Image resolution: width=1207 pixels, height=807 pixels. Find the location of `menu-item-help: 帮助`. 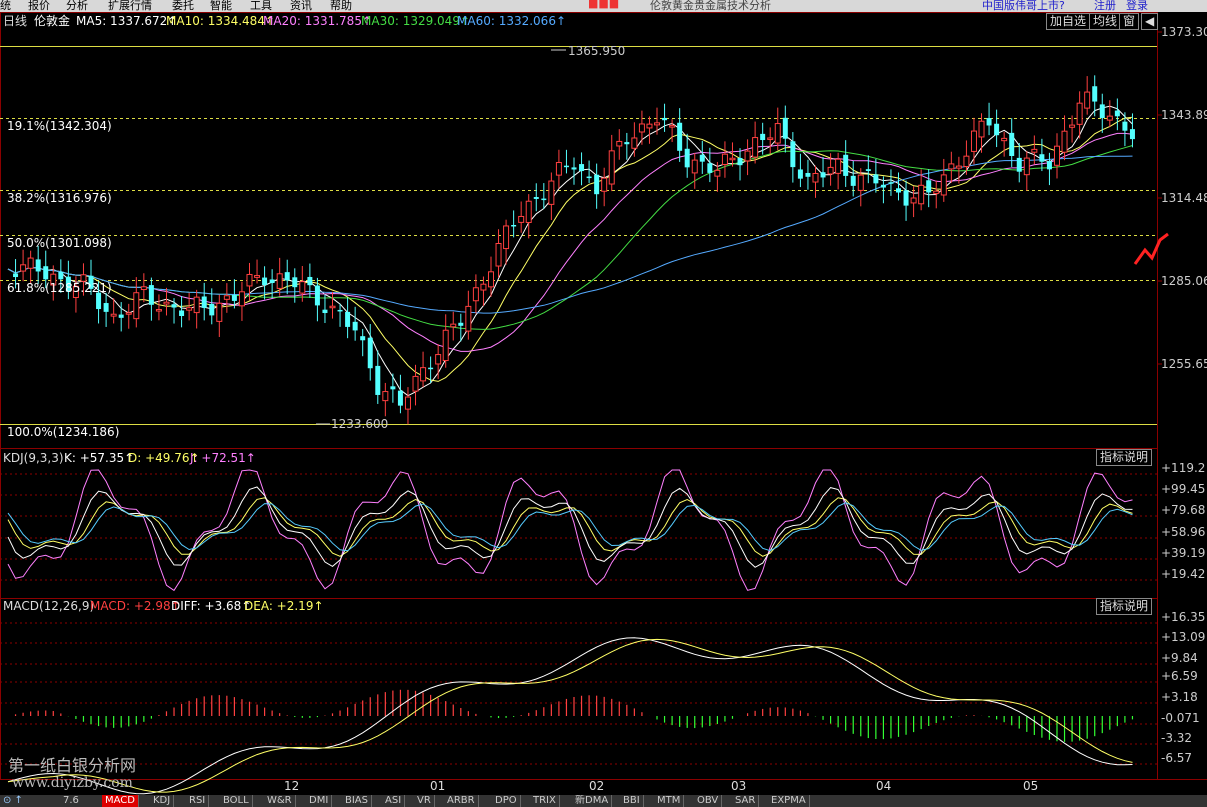

menu-item-help: 帮助 is located at coordinates (341, 6).